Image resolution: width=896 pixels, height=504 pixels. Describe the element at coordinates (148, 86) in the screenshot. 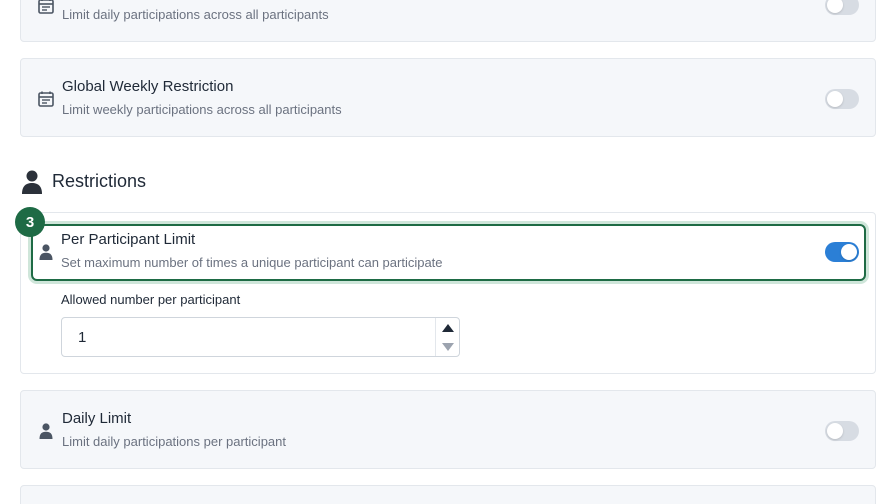

I see `global-weekly-title: Global Weekly Restriction` at that location.